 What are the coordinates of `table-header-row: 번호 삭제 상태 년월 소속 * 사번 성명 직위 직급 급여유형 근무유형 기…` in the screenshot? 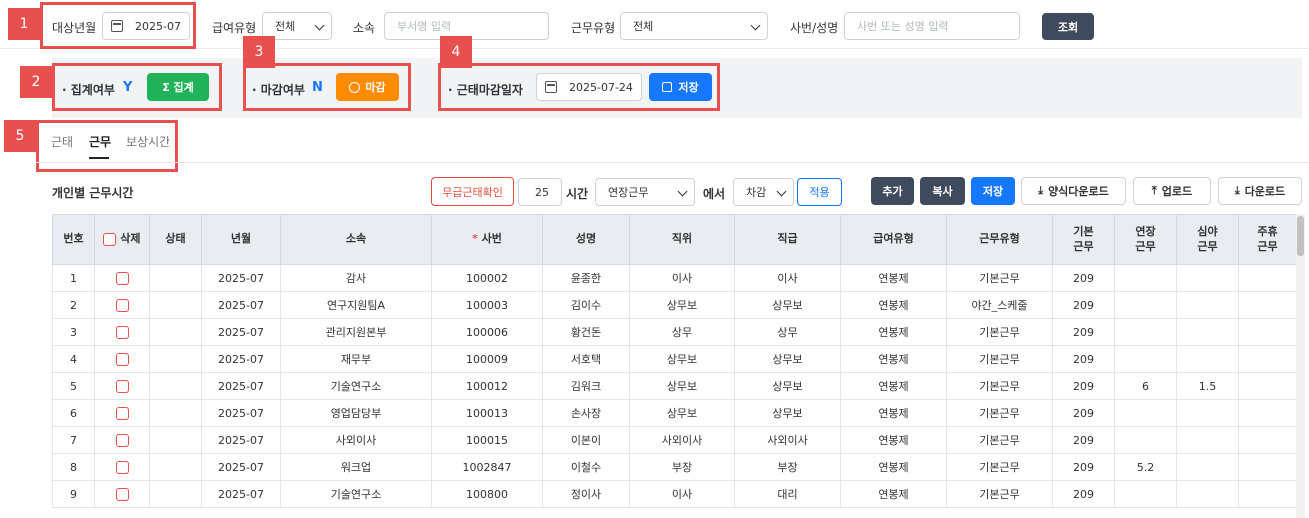 It's located at (674, 239).